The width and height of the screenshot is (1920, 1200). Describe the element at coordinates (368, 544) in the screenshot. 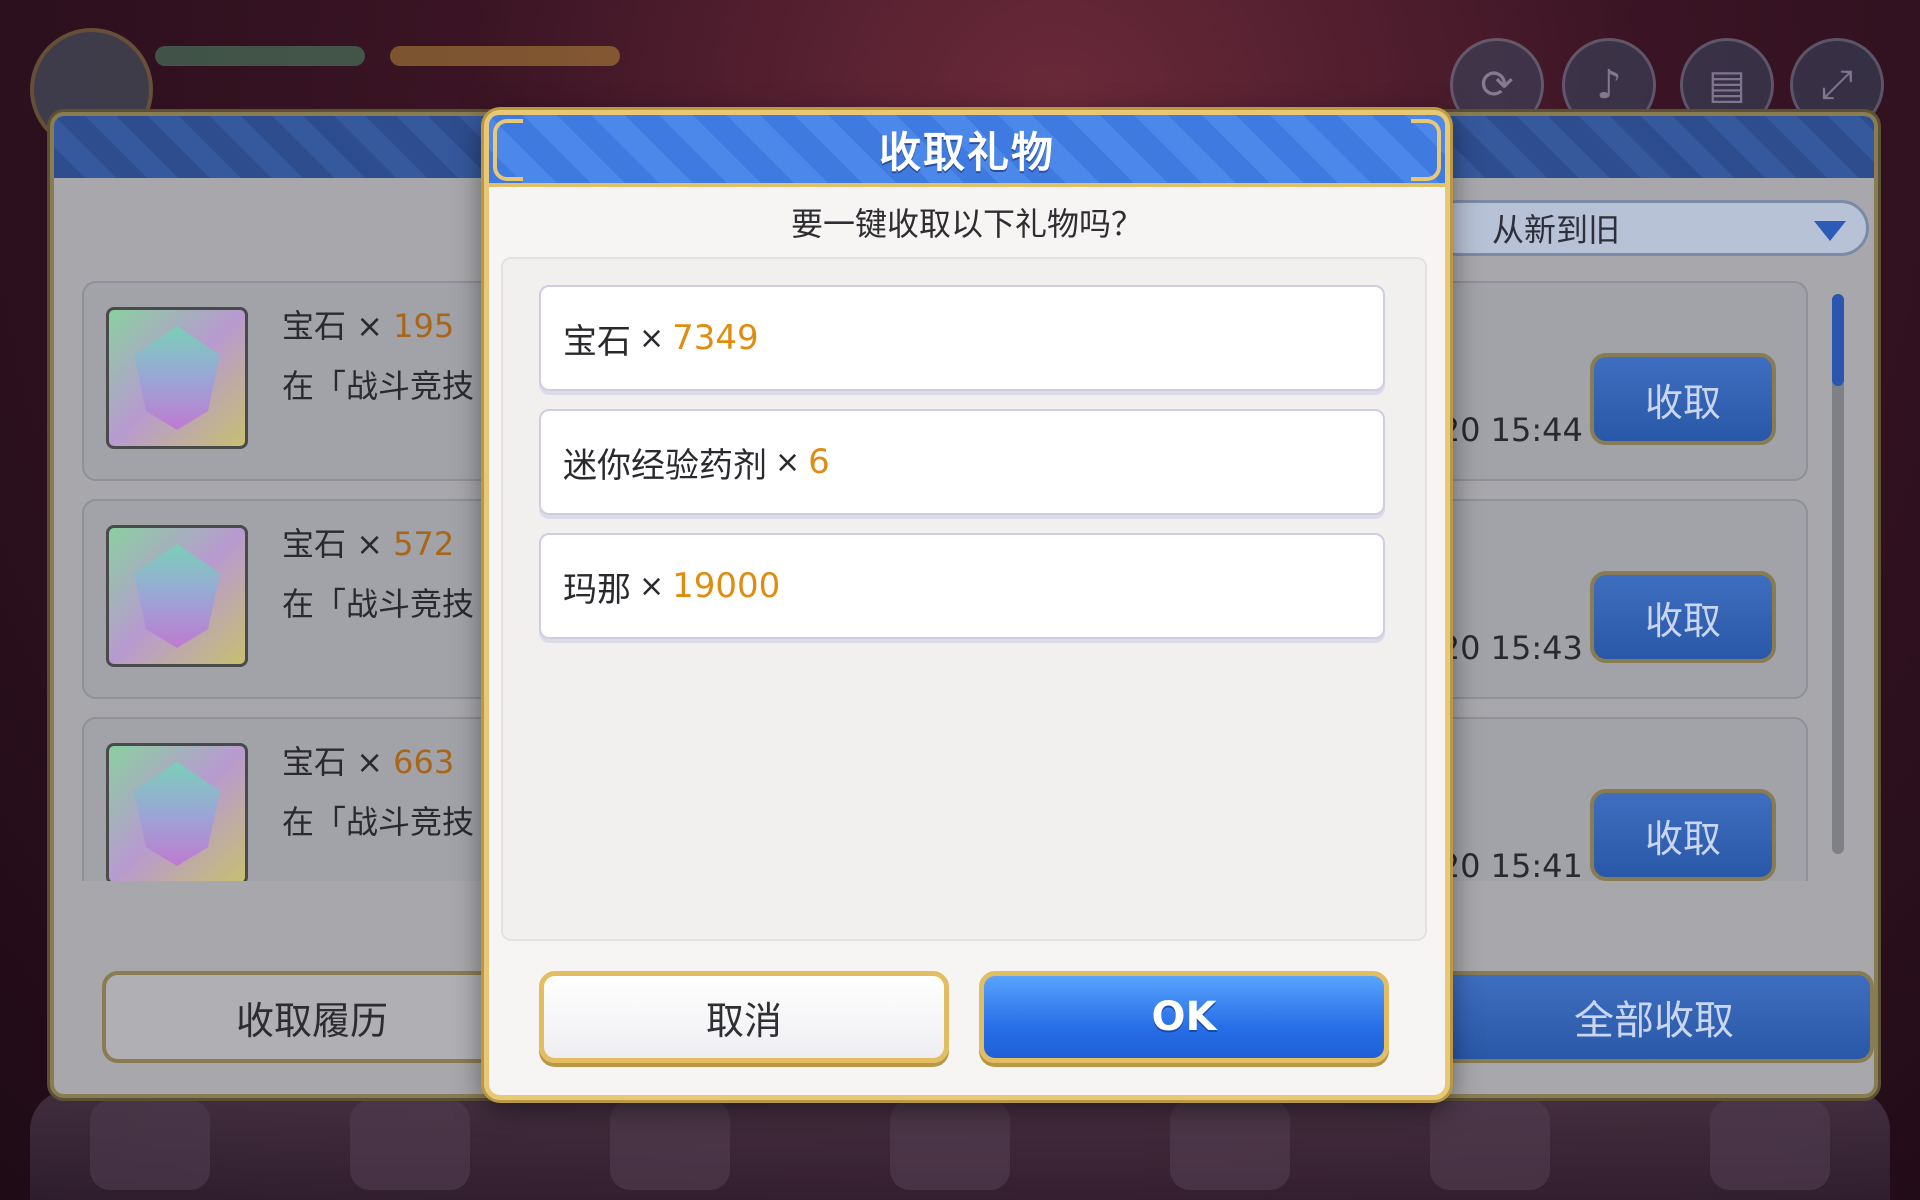

I see `gift-name: 宝石 × 572` at that location.